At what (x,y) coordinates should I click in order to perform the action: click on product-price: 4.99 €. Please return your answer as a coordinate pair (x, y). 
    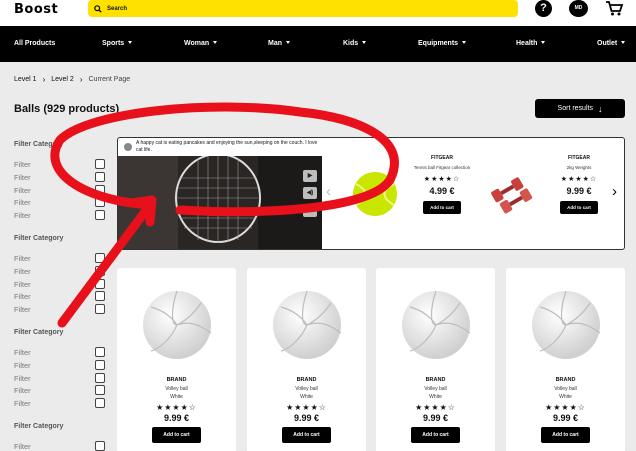
    Looking at the image, I should click on (442, 191).